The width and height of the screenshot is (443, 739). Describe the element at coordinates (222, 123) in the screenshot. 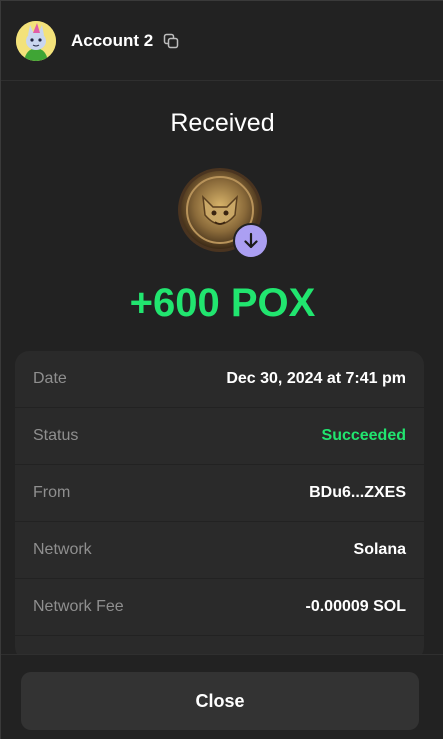

I see `transaction-title: Received` at that location.